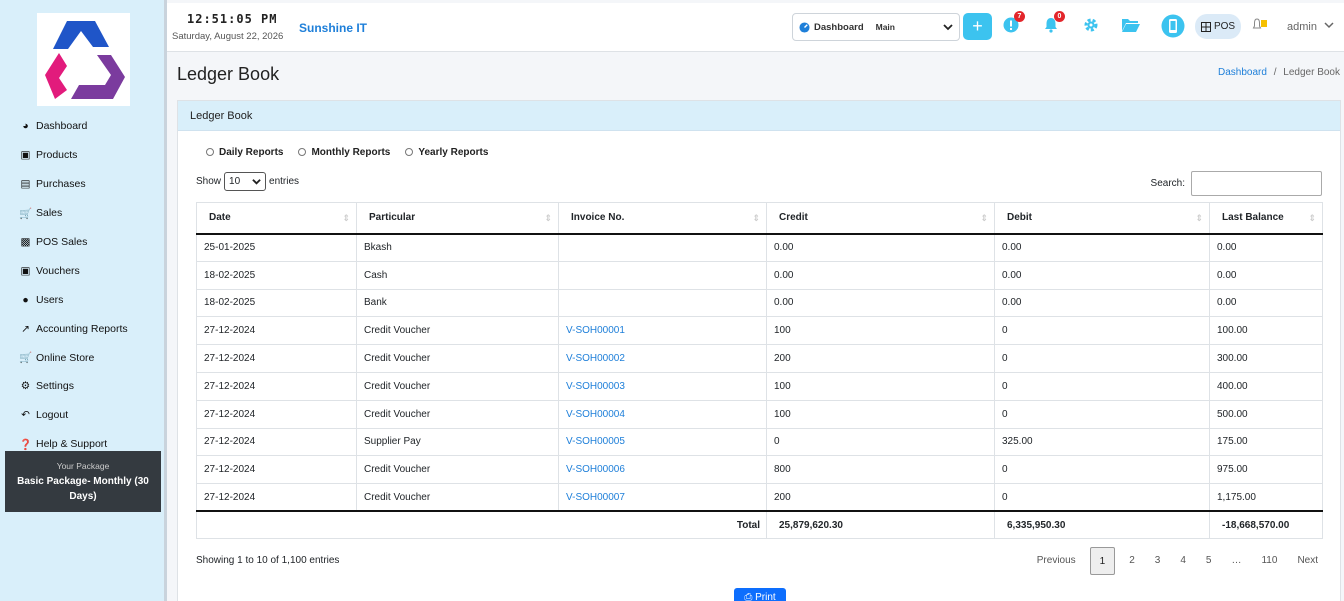 The image size is (1344, 601). I want to click on invoice-link: V-SOH00004, so click(595, 414).